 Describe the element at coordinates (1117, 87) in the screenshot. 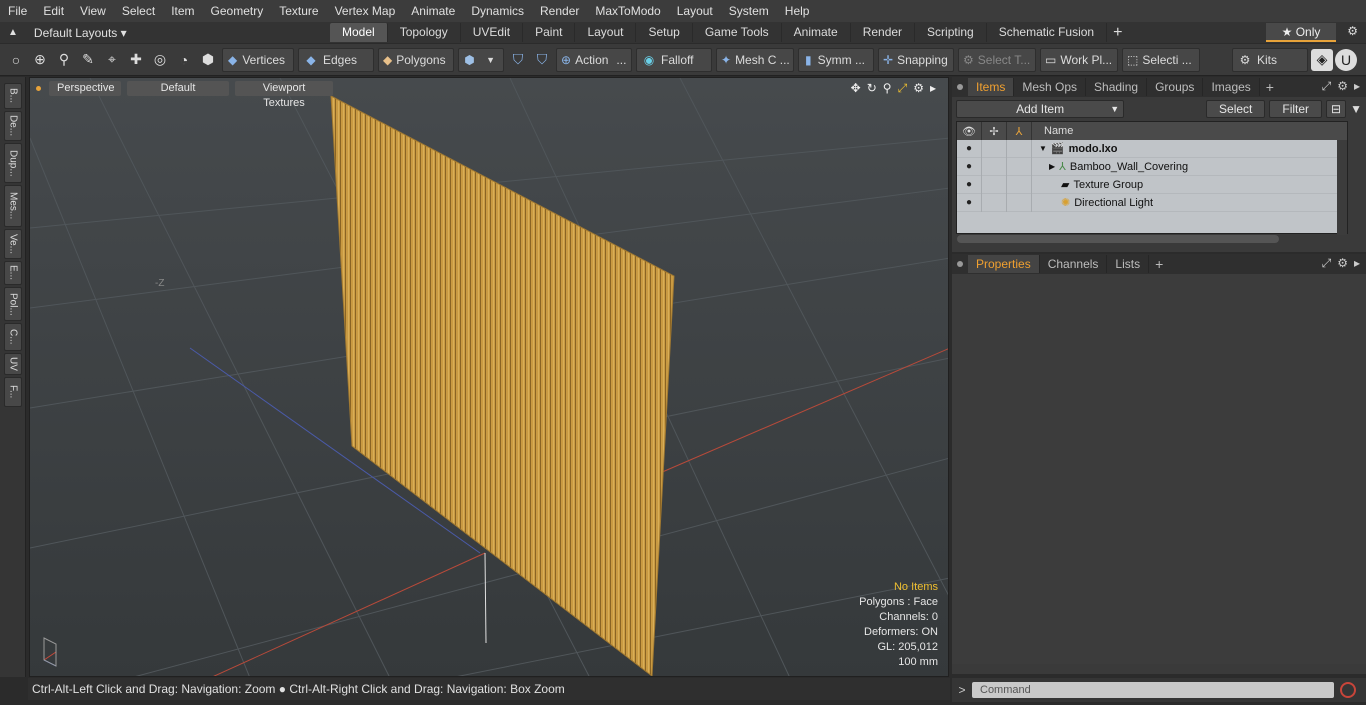

I see `tab-shading: Shading` at that location.